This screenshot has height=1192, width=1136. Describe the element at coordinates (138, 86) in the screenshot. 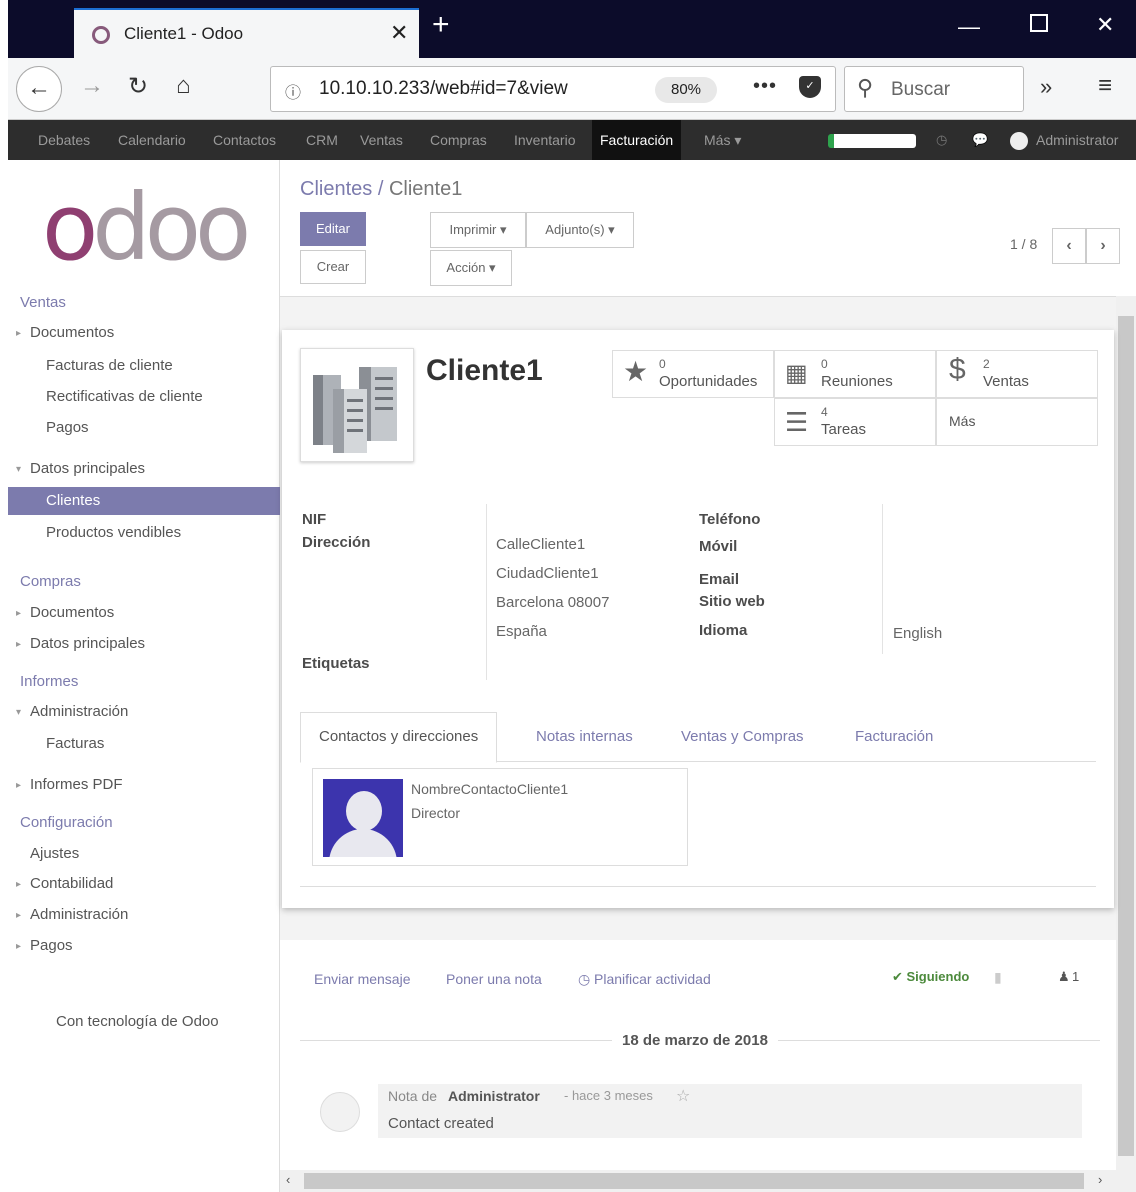

I see `reload-icon: ↻` at that location.